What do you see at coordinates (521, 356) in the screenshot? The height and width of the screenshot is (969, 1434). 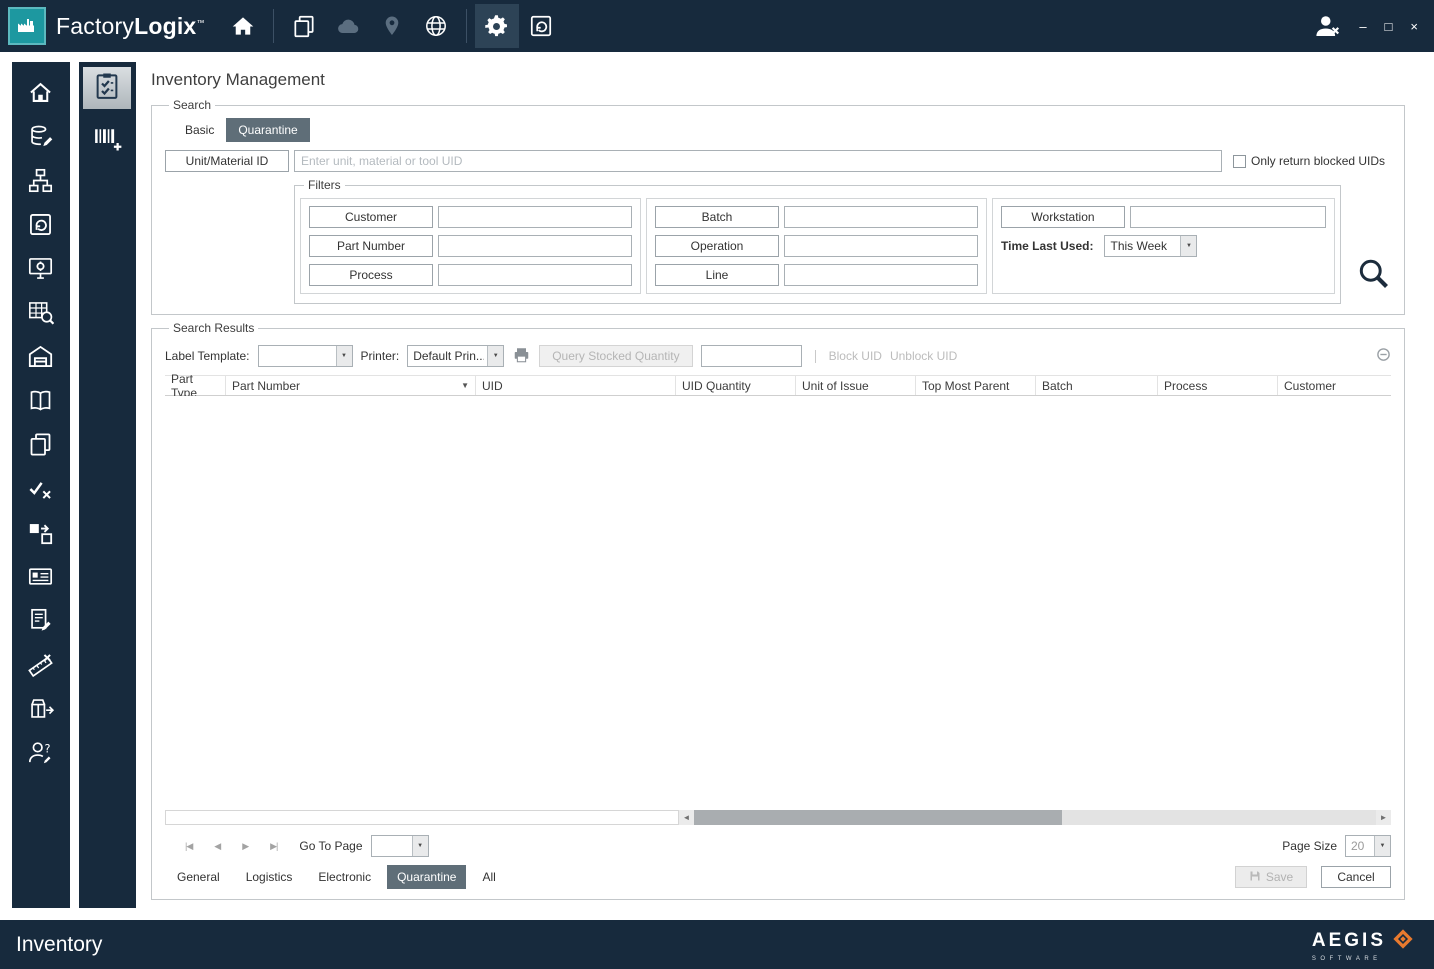 I see `print-icon` at bounding box center [521, 356].